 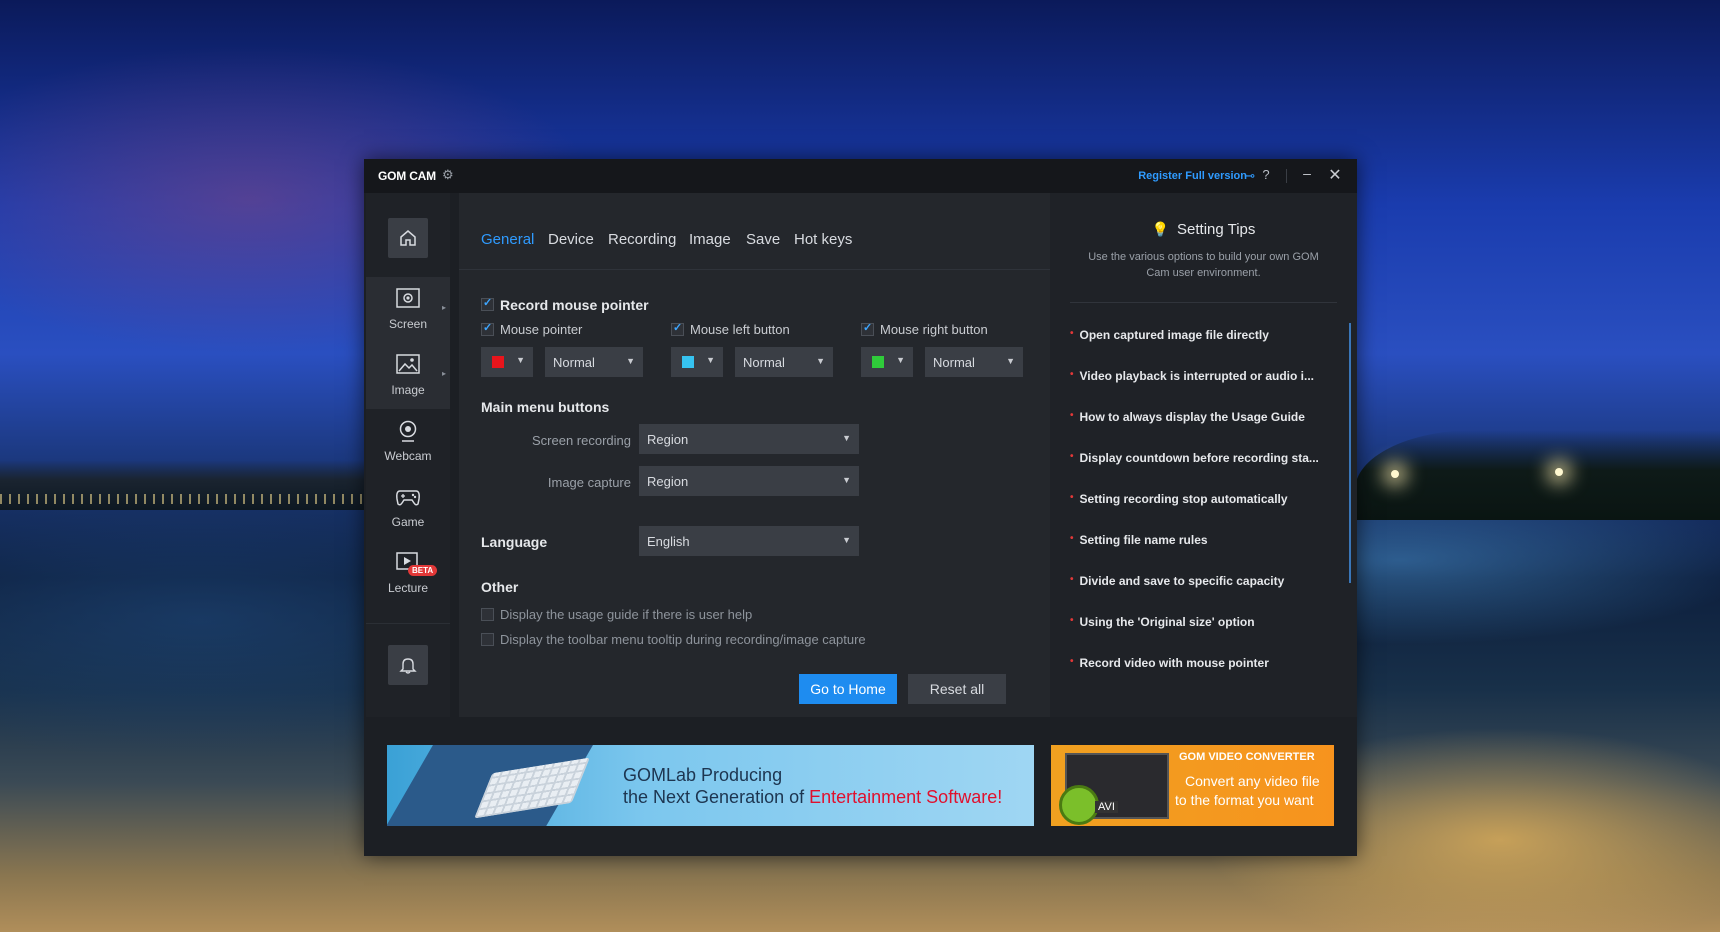 What do you see at coordinates (1174, 335) in the screenshot?
I see `tip-text: Open captured image file directly` at bounding box center [1174, 335].